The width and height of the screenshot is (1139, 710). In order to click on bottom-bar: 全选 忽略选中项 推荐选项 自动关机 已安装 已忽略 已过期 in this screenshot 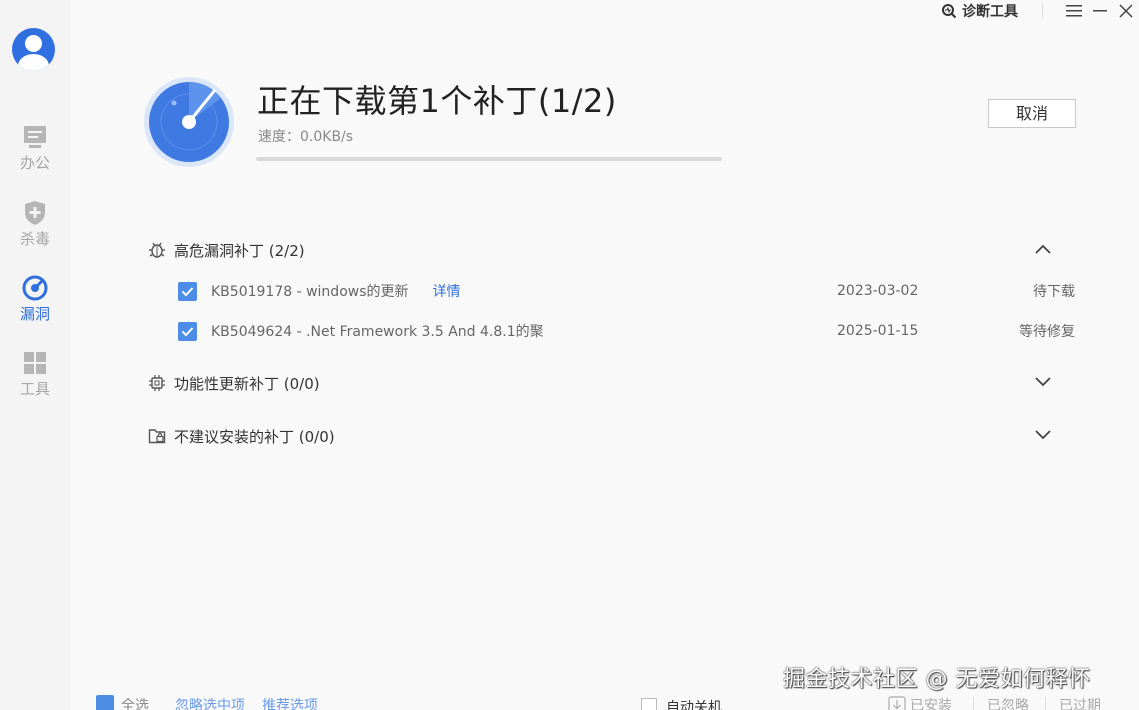, I will do `click(617, 701)`.